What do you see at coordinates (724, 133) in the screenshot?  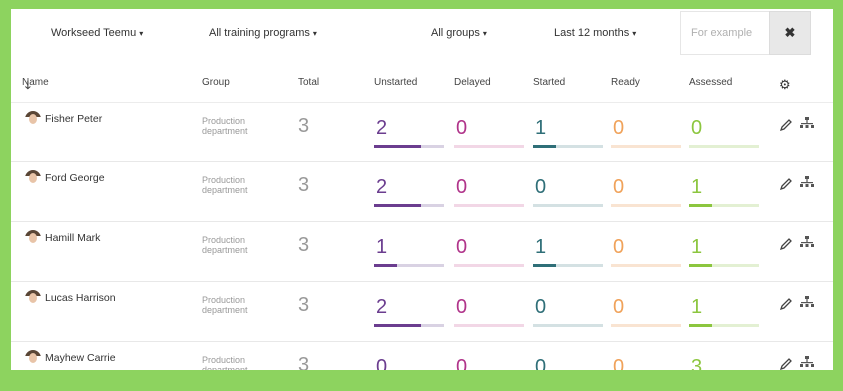 I see `assessed-stat: 0` at bounding box center [724, 133].